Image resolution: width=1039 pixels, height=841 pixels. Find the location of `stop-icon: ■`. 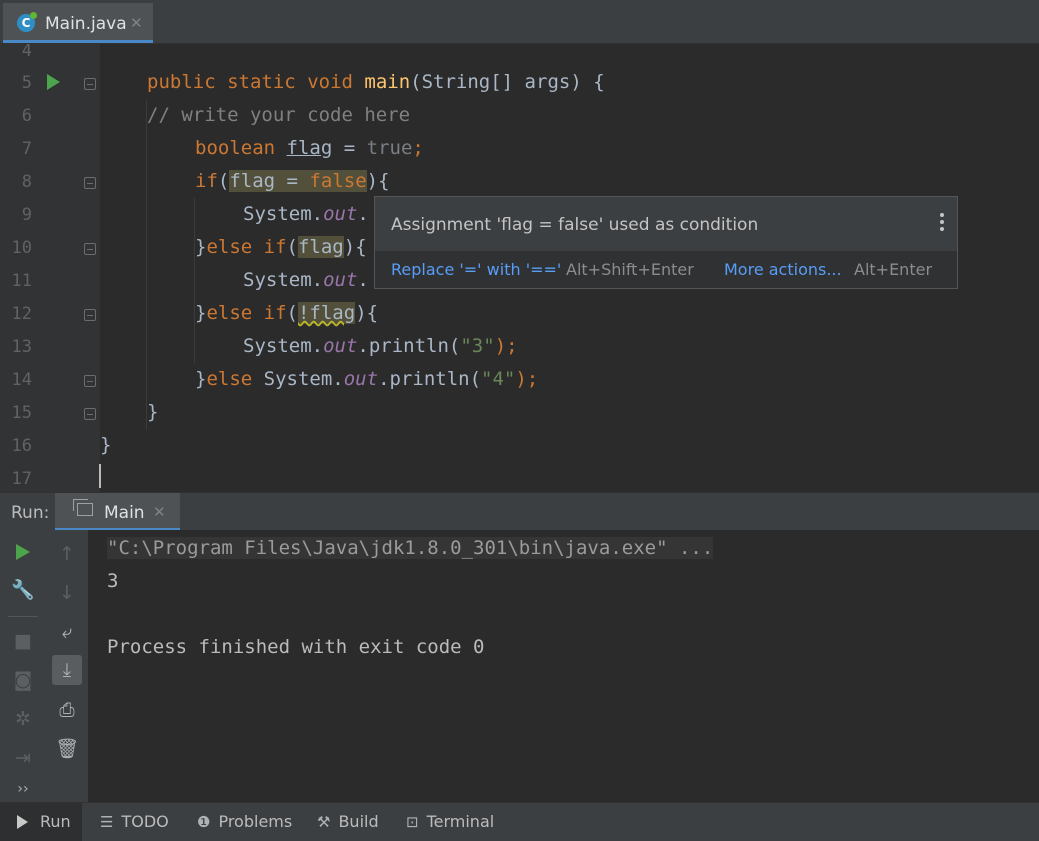

stop-icon: ■ is located at coordinates (23, 641).